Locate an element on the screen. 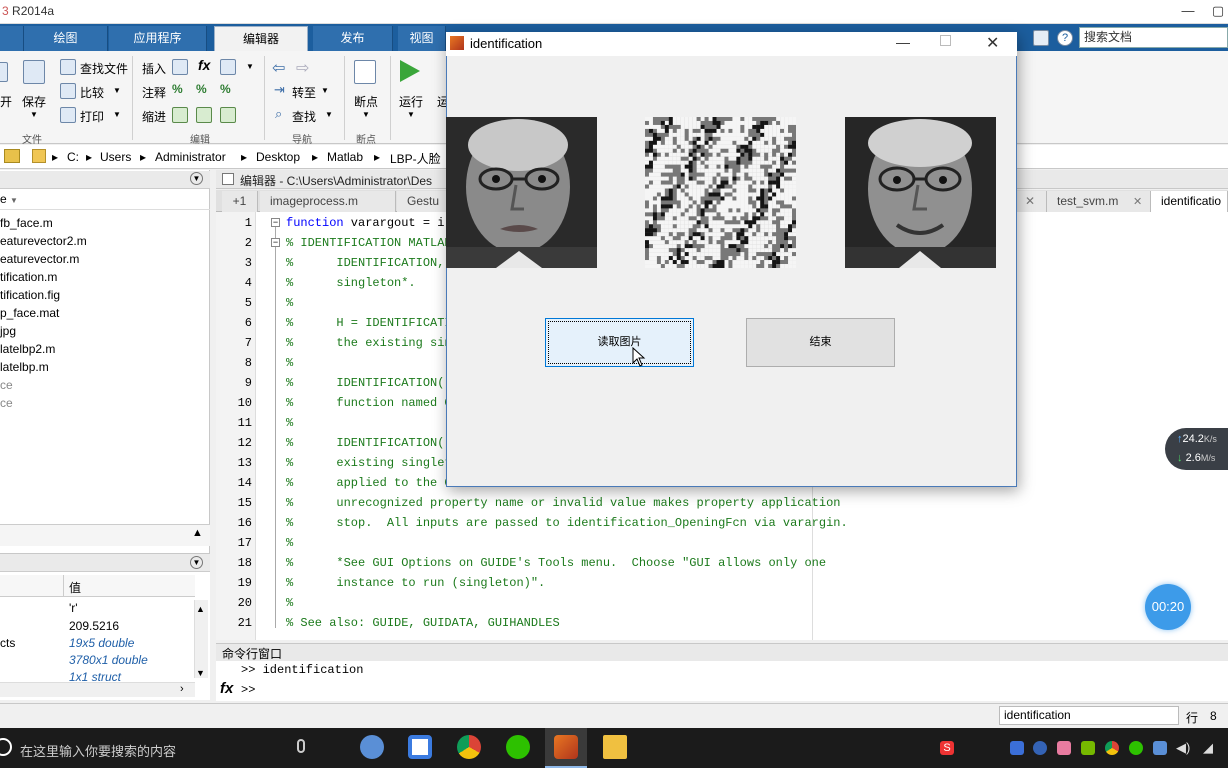 Image resolution: width=1228 pixels, height=768 pixels. save-all-icon is located at coordinates (1041, 38).